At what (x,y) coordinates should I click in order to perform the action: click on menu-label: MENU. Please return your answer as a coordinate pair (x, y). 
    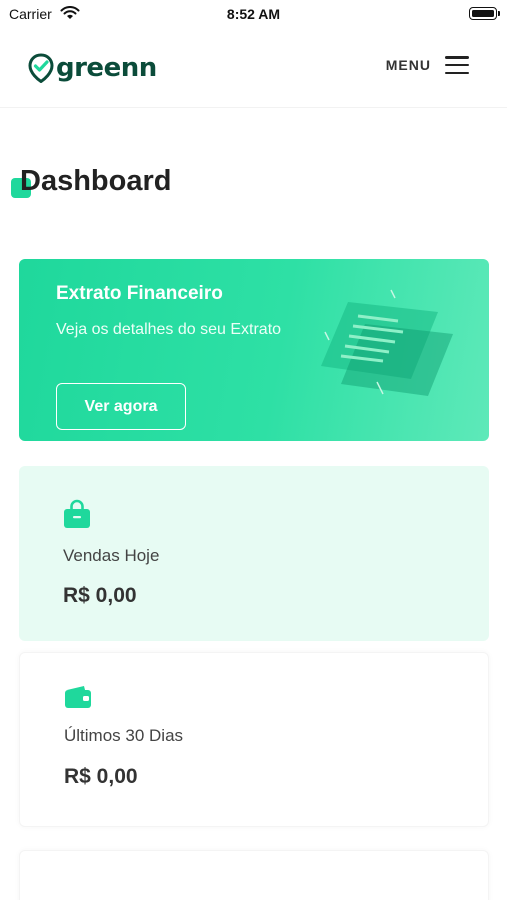
    Looking at the image, I should click on (408, 65).